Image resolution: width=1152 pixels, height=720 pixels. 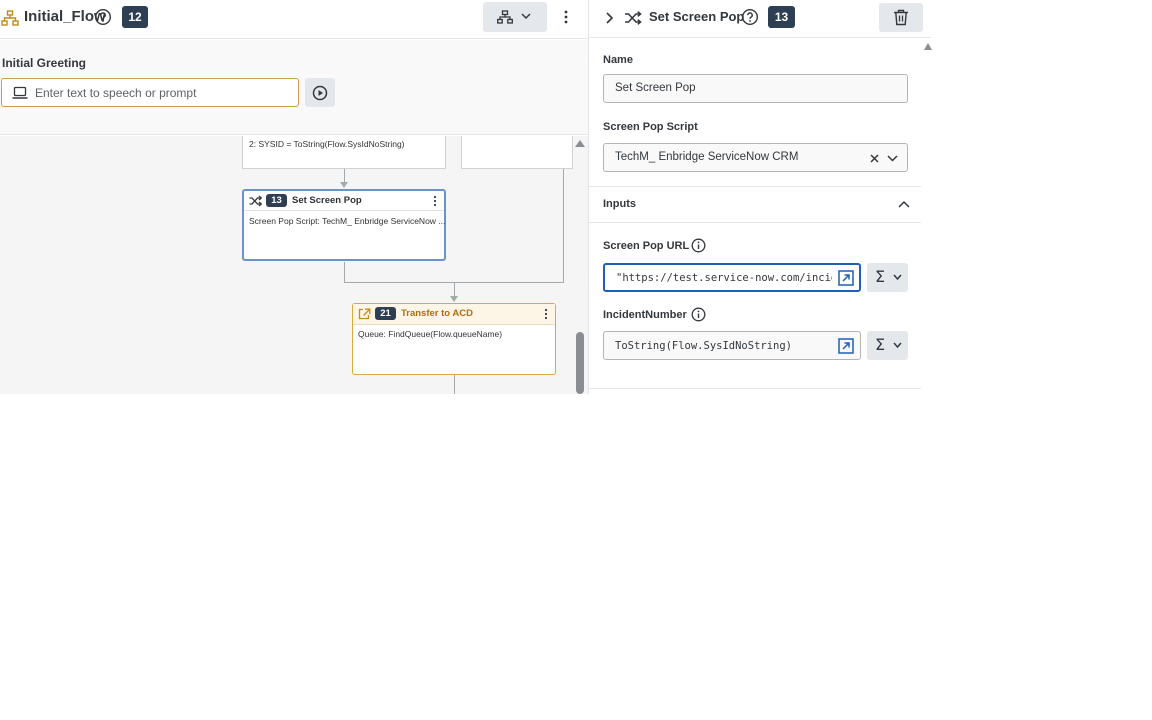 What do you see at coordinates (364, 314) in the screenshot?
I see `transfer-icon` at bounding box center [364, 314].